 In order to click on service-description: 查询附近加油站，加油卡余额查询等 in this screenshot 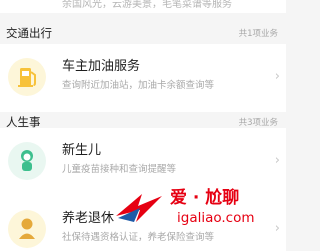, I will do `click(138, 85)`.